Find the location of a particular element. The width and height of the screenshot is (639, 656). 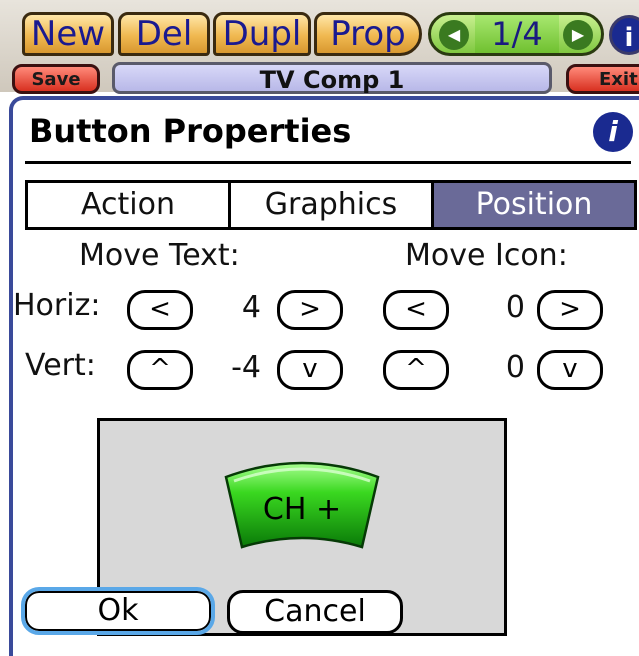

text-move-right-button: > is located at coordinates (310, 310).